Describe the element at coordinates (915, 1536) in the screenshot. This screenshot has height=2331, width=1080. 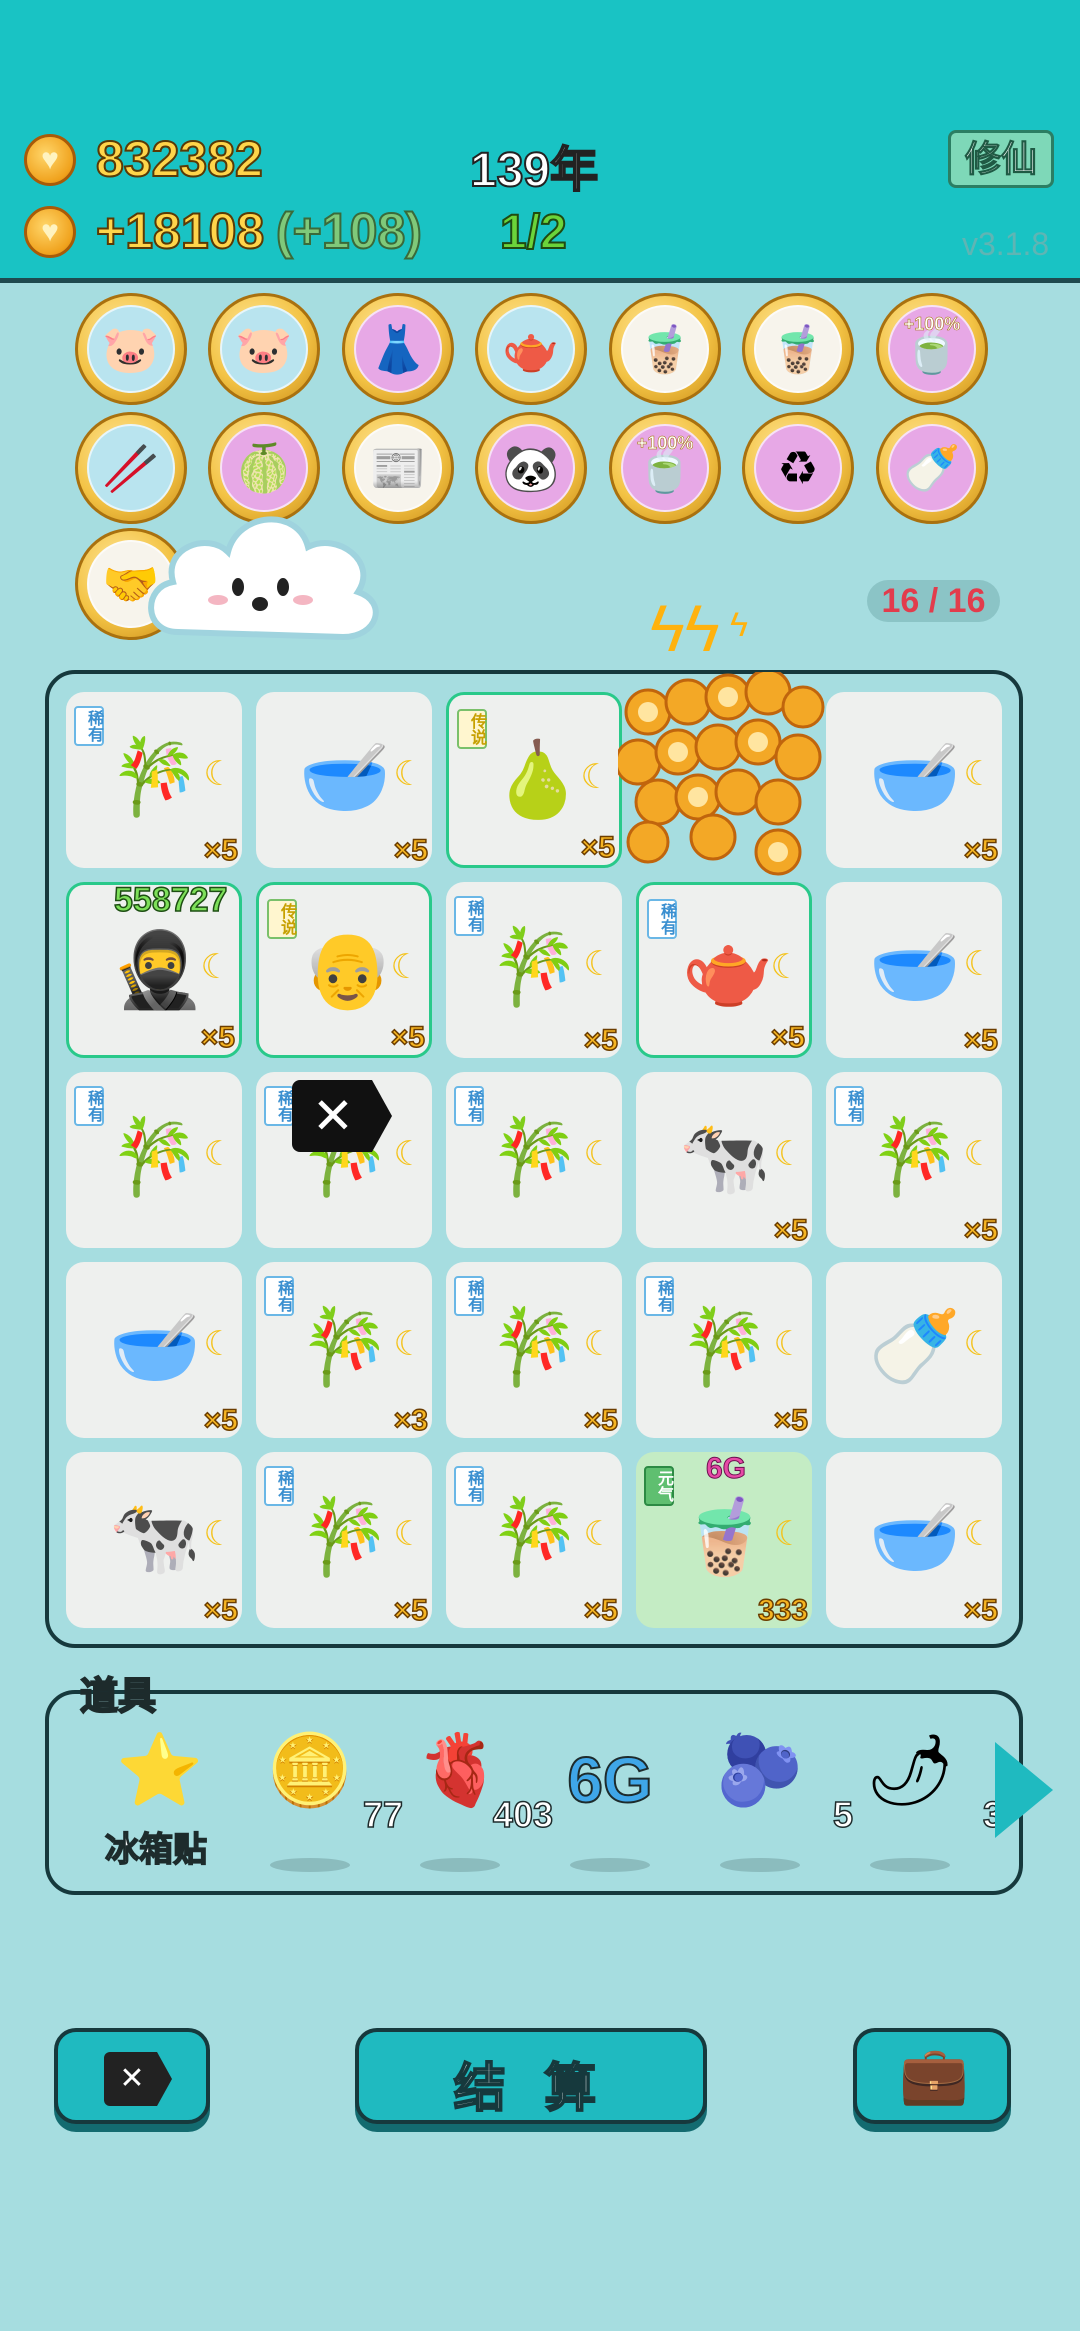
I see `empty-bowl-icon: 🥣` at that location.